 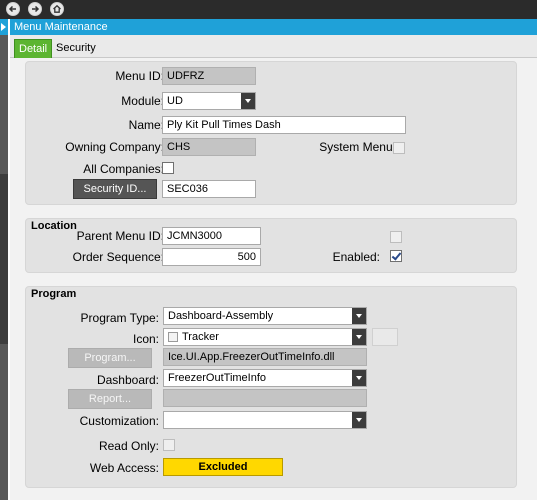 I want to click on window-title: Menu Maintenance, so click(x=273, y=27).